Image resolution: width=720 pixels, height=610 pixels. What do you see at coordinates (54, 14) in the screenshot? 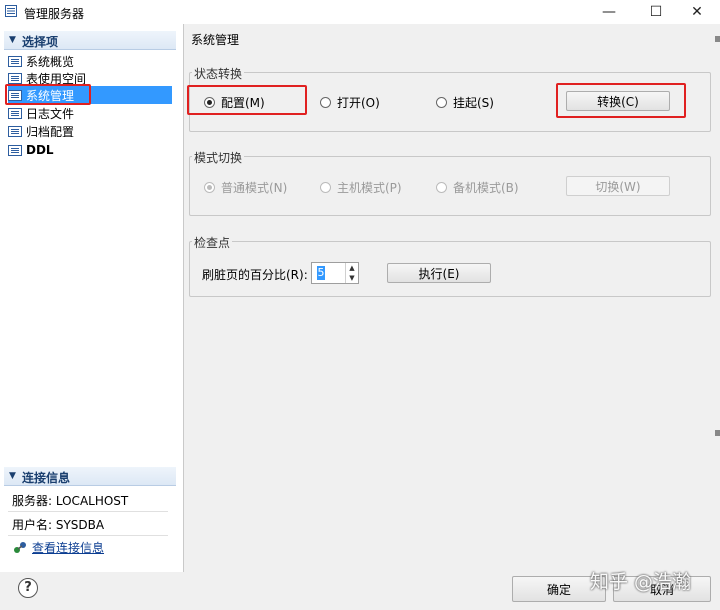
I see `window-title: 管理服务器` at bounding box center [54, 14].